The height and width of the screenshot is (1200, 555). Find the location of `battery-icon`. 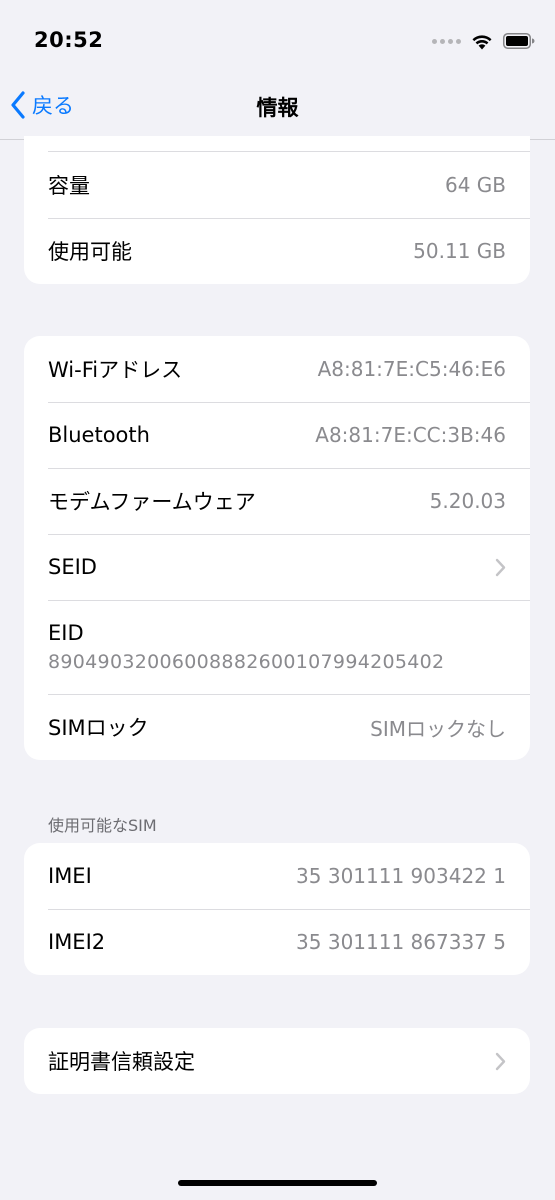

battery-icon is located at coordinates (519, 41).